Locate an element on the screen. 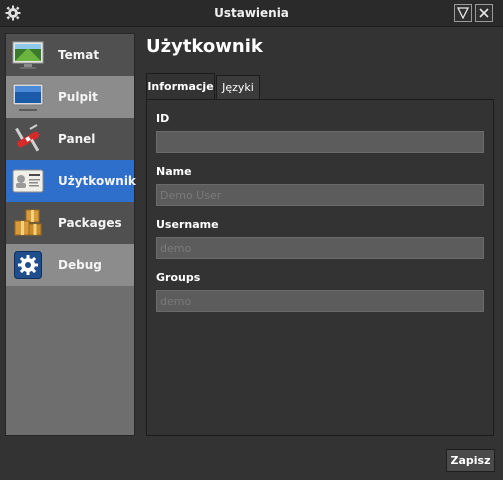  save-button: Zapisz is located at coordinates (470, 460).